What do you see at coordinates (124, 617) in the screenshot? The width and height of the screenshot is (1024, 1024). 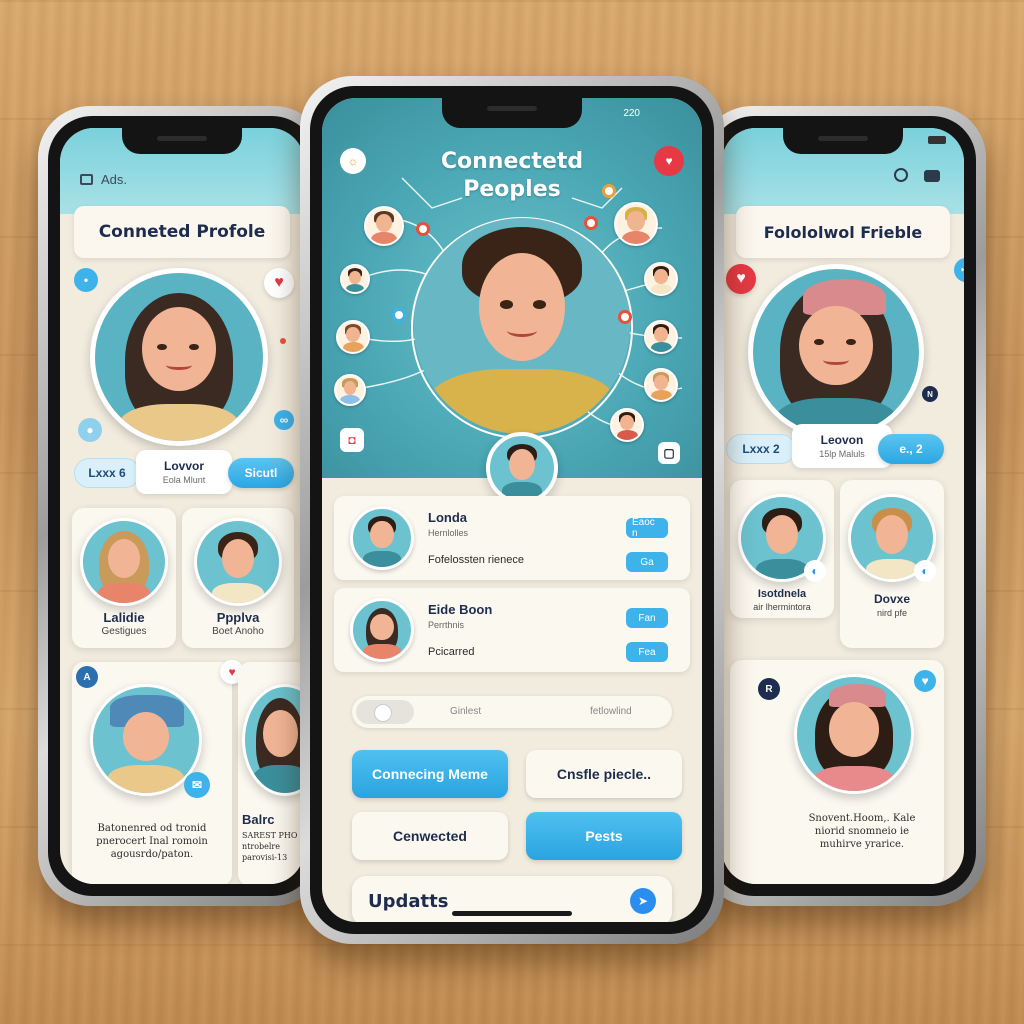 I see `friend-name: Lalidie` at bounding box center [124, 617].